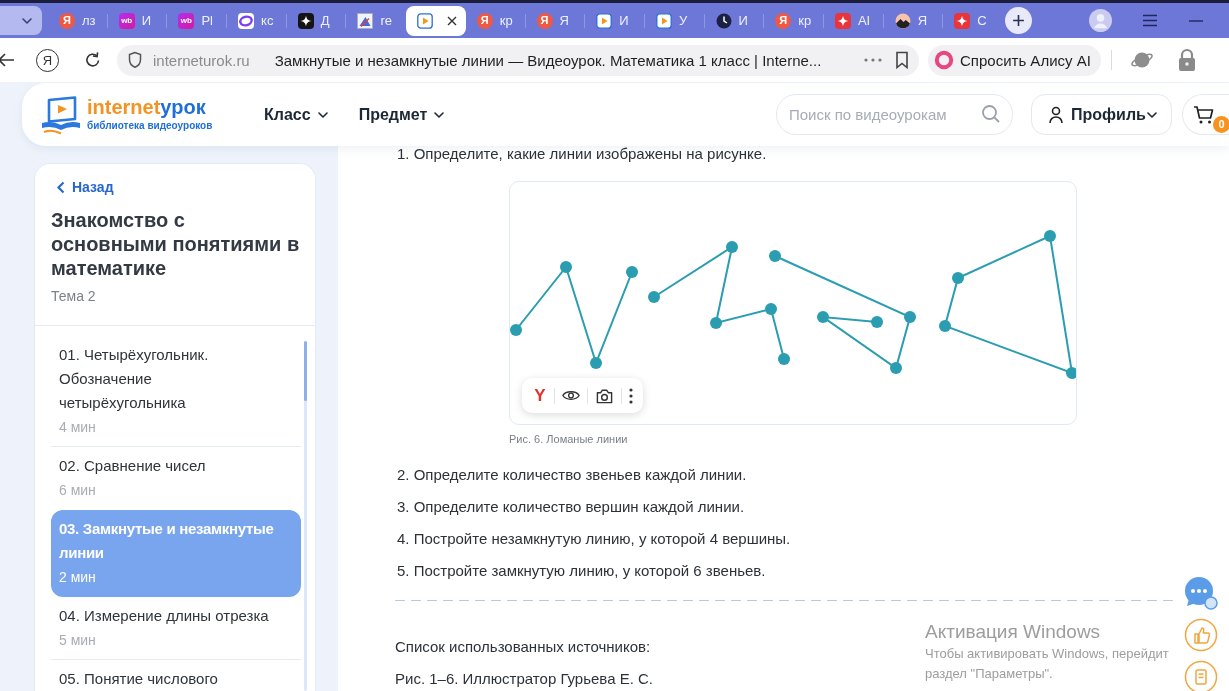 The width and height of the screenshot is (1229, 691). I want to click on sources-heading: Список использованных источников:, so click(523, 647).